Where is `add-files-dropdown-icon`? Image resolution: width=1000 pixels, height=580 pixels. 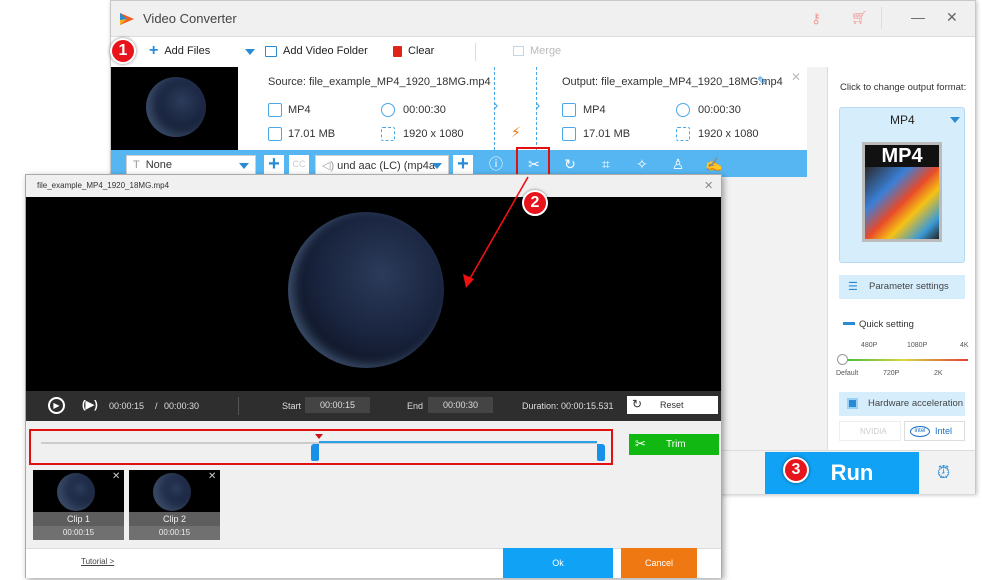 add-files-dropdown-icon is located at coordinates (250, 52).